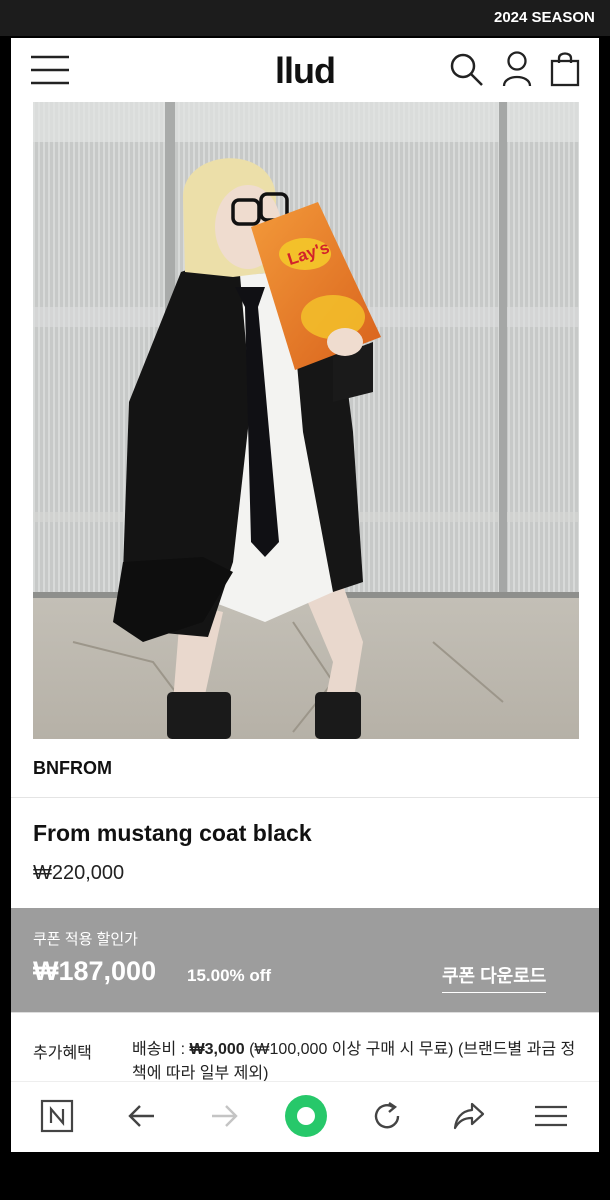 The width and height of the screenshot is (610, 1200). I want to click on refresh-button, so click(387, 1116).